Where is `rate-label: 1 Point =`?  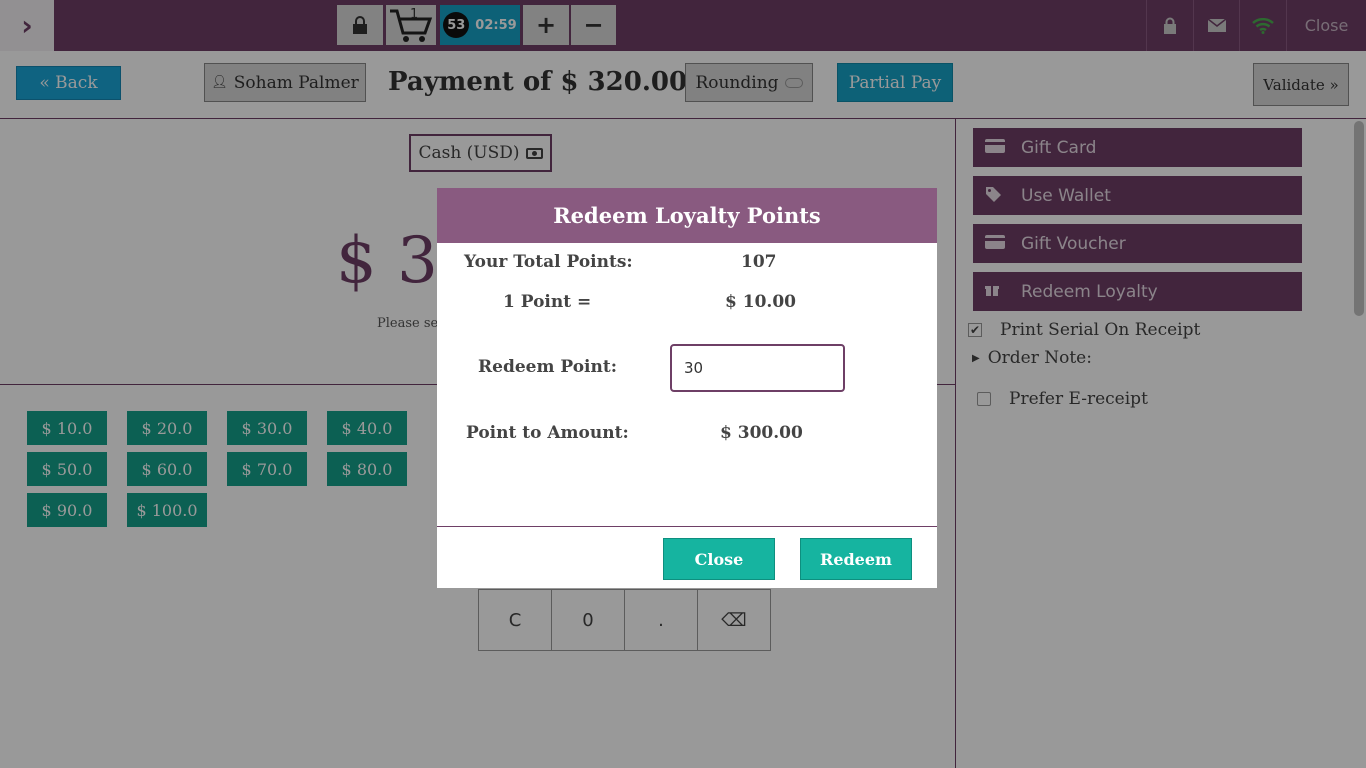 rate-label: 1 Point = is located at coordinates (547, 302).